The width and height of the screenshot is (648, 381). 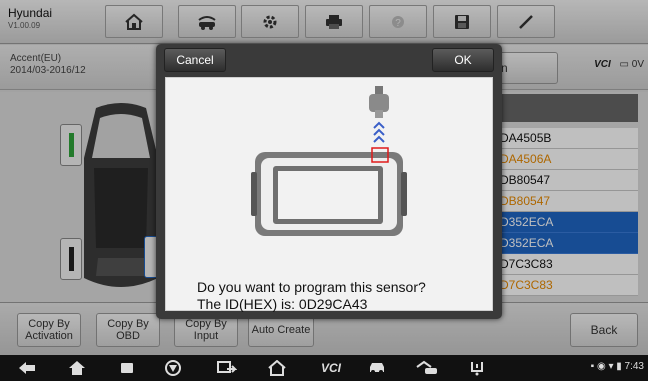 I want to click on nav-tpms-button, so click(x=477, y=368).